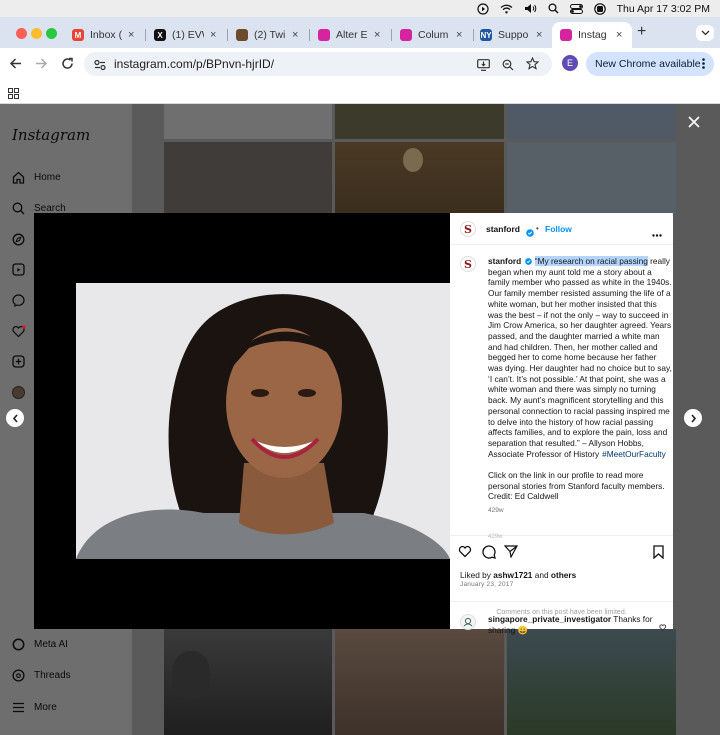 The width and height of the screenshot is (720, 735). I want to click on verified-badge-icon, so click(528, 261).